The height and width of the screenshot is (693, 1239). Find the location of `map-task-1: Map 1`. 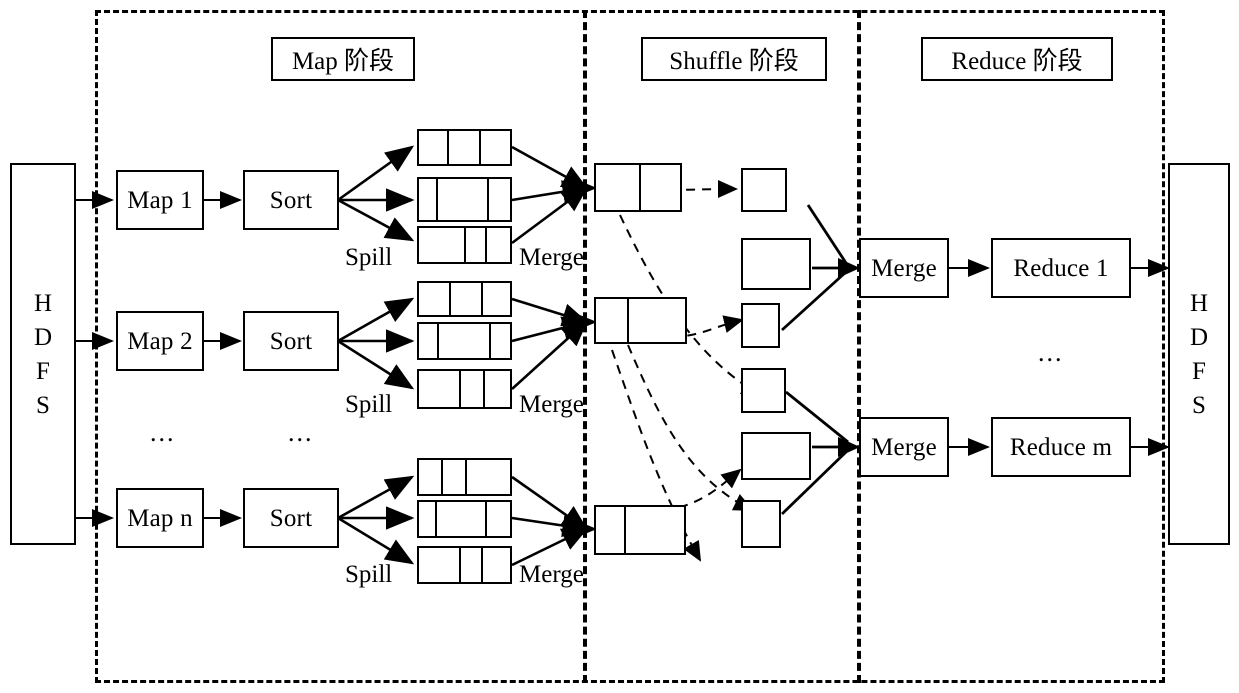

map-task-1: Map 1 is located at coordinates (160, 200).